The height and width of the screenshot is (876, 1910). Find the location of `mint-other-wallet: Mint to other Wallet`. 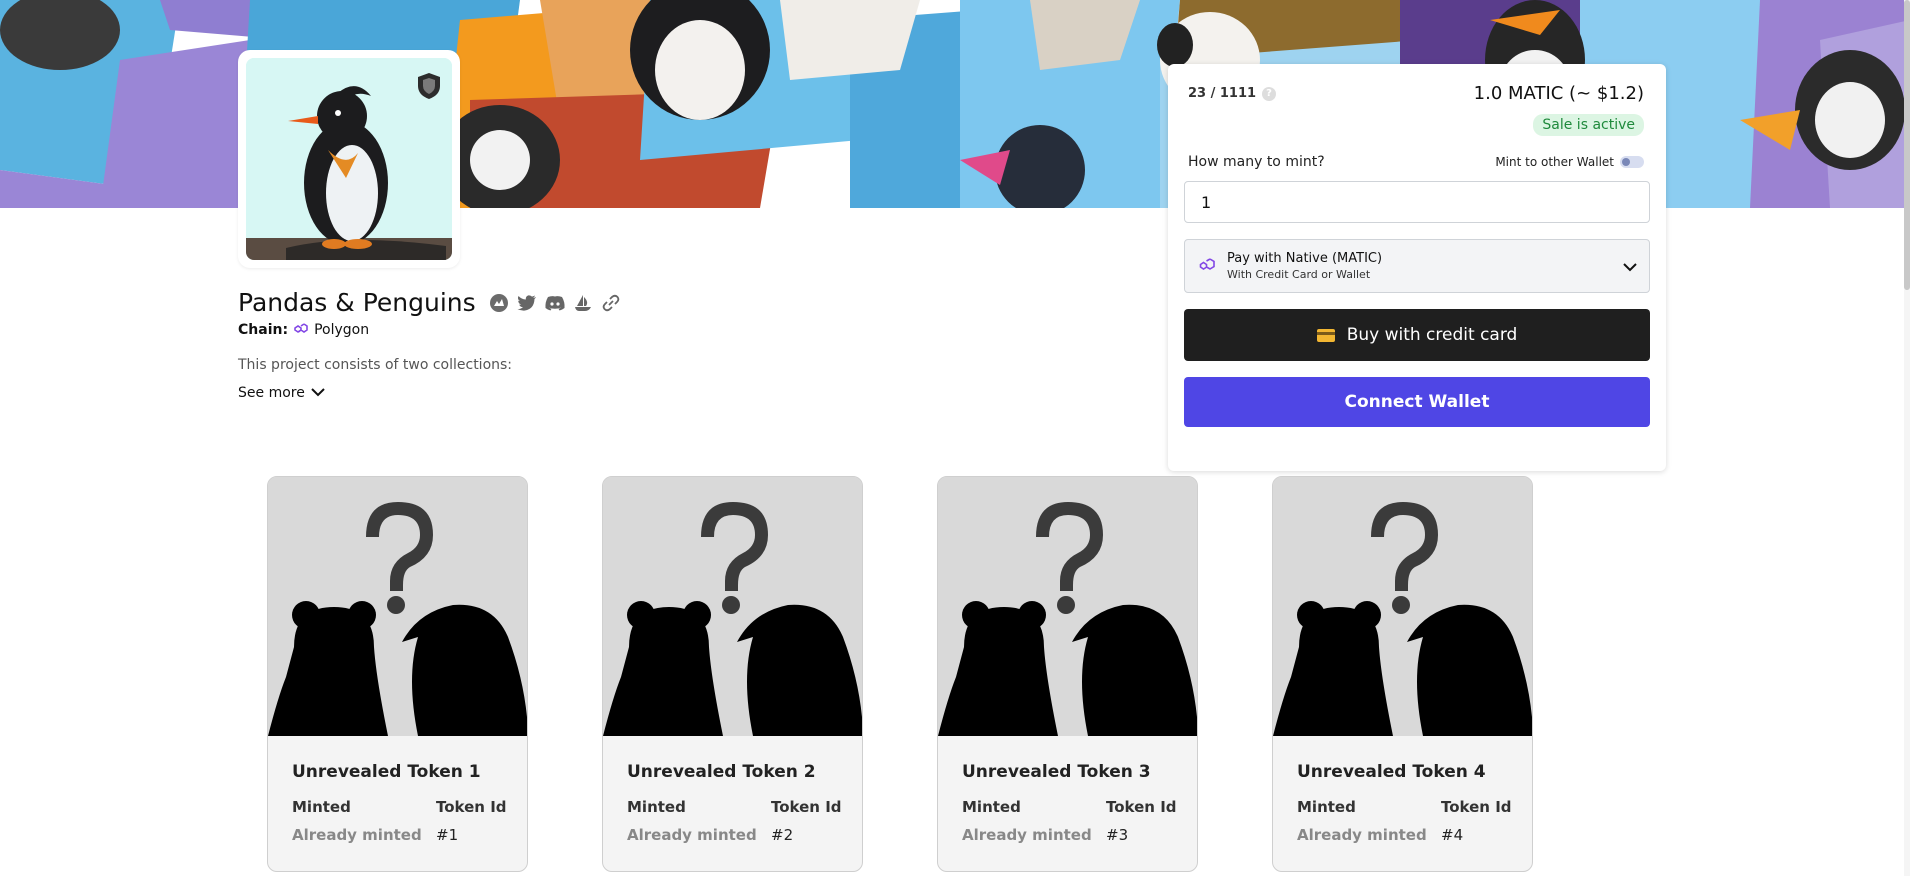

mint-other-wallet: Mint to other Wallet is located at coordinates (1569, 162).